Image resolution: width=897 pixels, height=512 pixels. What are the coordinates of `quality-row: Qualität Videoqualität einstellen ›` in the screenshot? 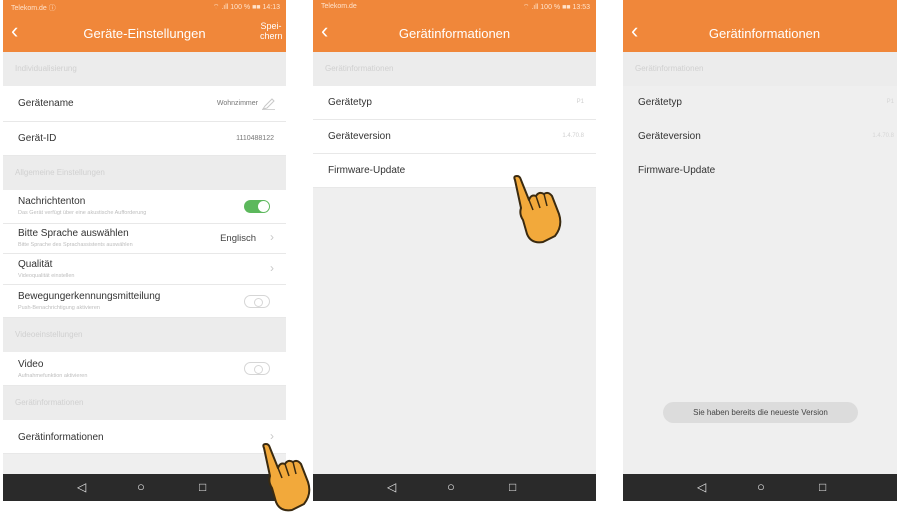 It's located at (144, 269).